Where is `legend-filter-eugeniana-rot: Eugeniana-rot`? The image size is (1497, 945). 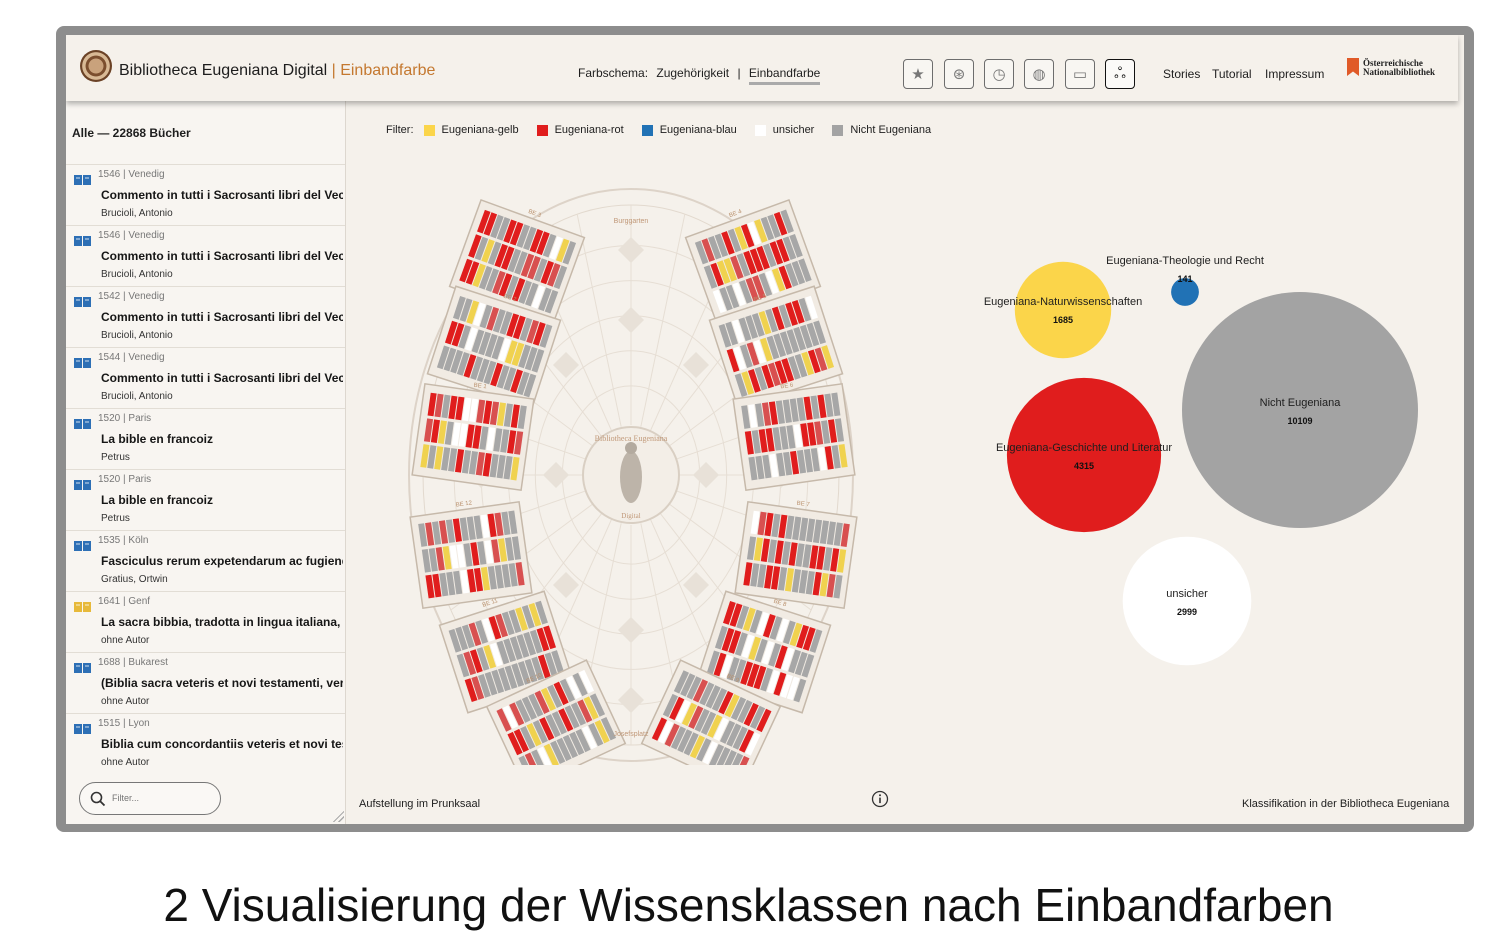
legend-filter-eugeniana-rot: Eugeniana-rot is located at coordinates (580, 130).